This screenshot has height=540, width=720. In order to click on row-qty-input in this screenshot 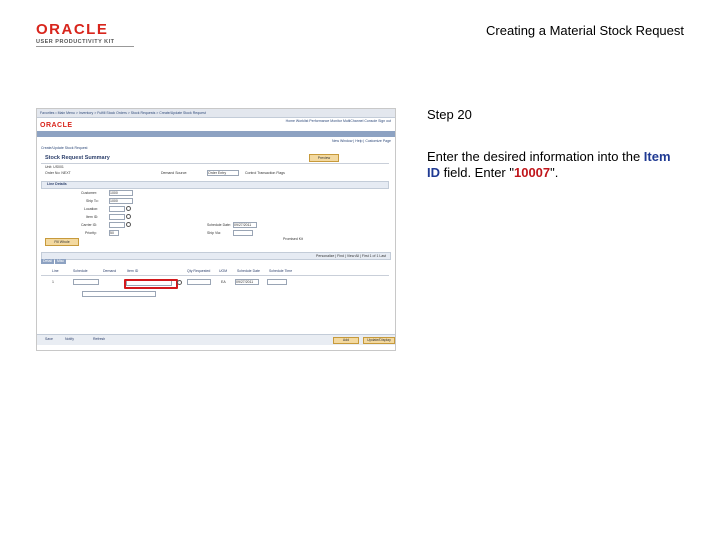, I will do `click(199, 282)`.